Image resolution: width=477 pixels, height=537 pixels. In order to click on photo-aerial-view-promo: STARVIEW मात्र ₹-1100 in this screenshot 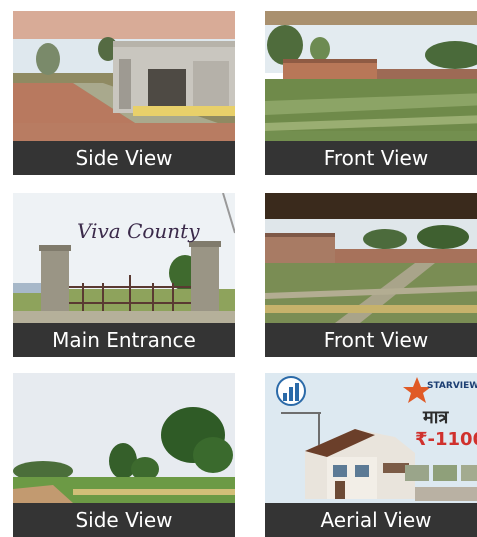, I will do `click(371, 438)`.